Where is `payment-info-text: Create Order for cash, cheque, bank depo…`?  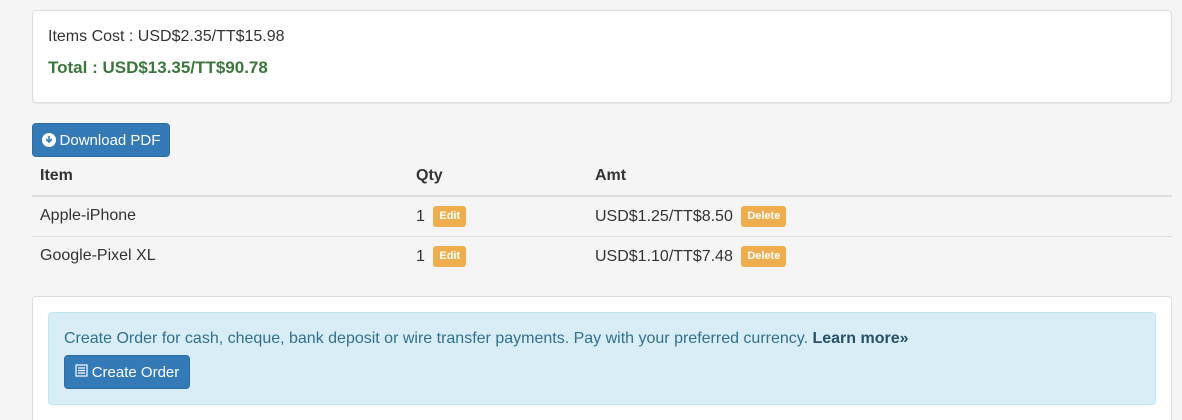 payment-info-text: Create Order for cash, cheque, bank depo… is located at coordinates (486, 339).